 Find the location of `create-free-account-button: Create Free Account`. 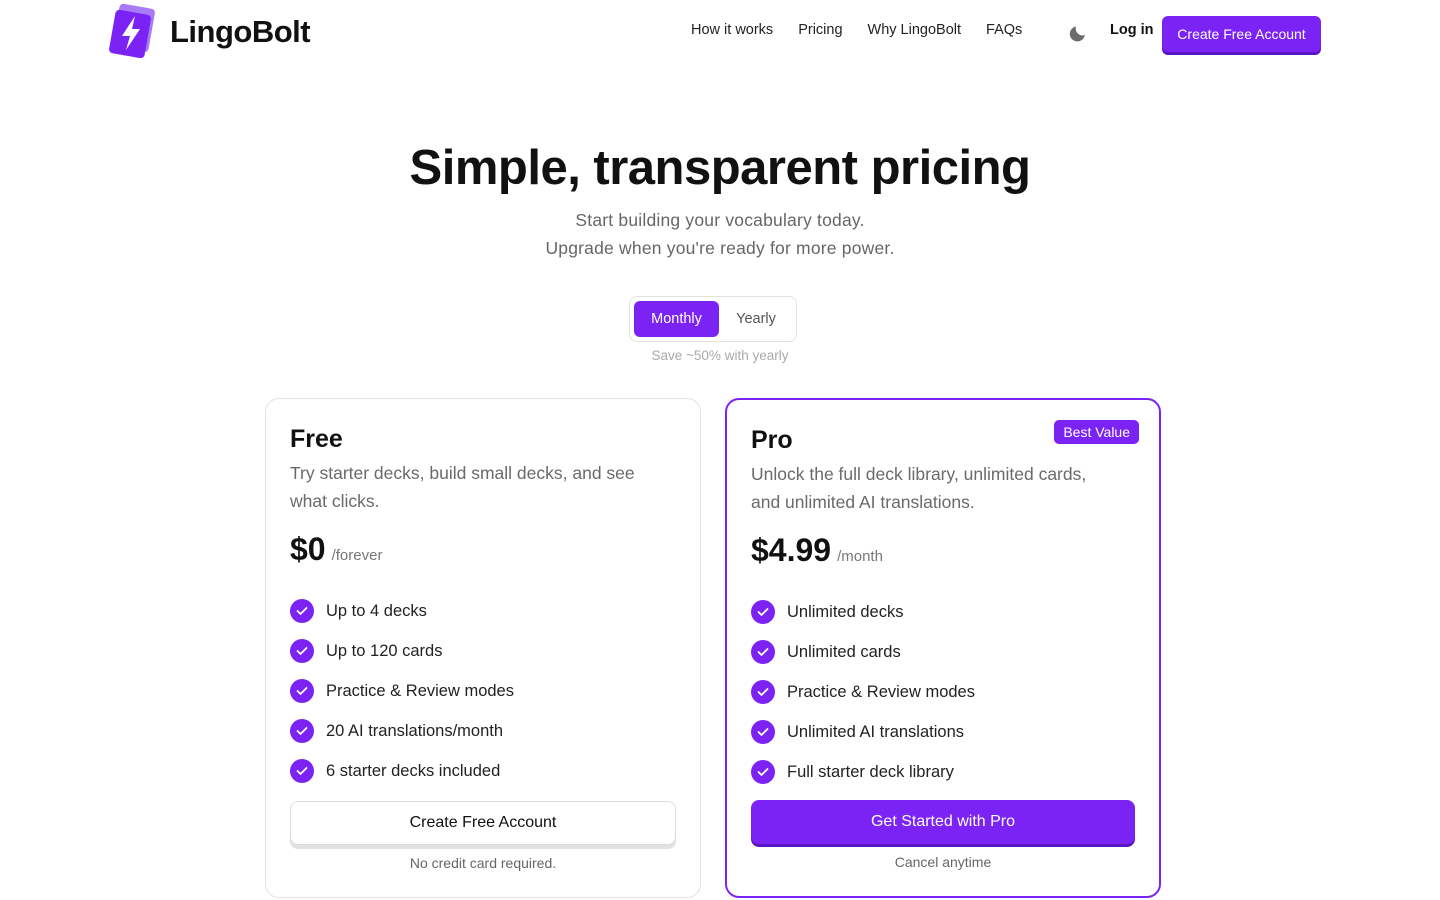

create-free-account-button: Create Free Account is located at coordinates (483, 823).